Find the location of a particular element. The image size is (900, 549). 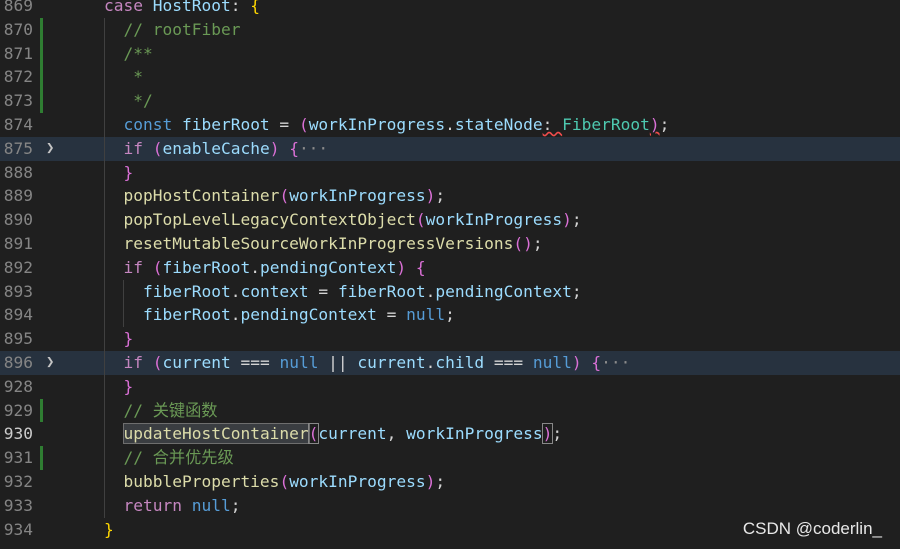

code-line-889: 889 popHostContainer(workInProgress); is located at coordinates (450, 196).